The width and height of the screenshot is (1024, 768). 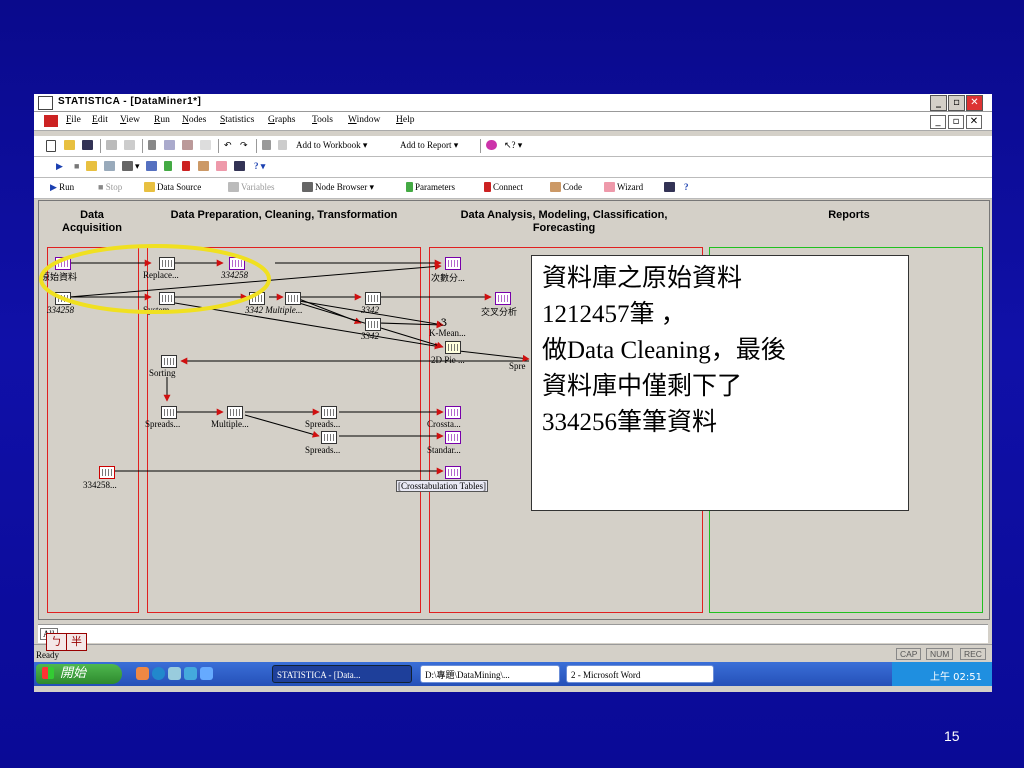 What do you see at coordinates (76, 166) in the screenshot?
I see `stop-square-icon: ■` at bounding box center [76, 166].